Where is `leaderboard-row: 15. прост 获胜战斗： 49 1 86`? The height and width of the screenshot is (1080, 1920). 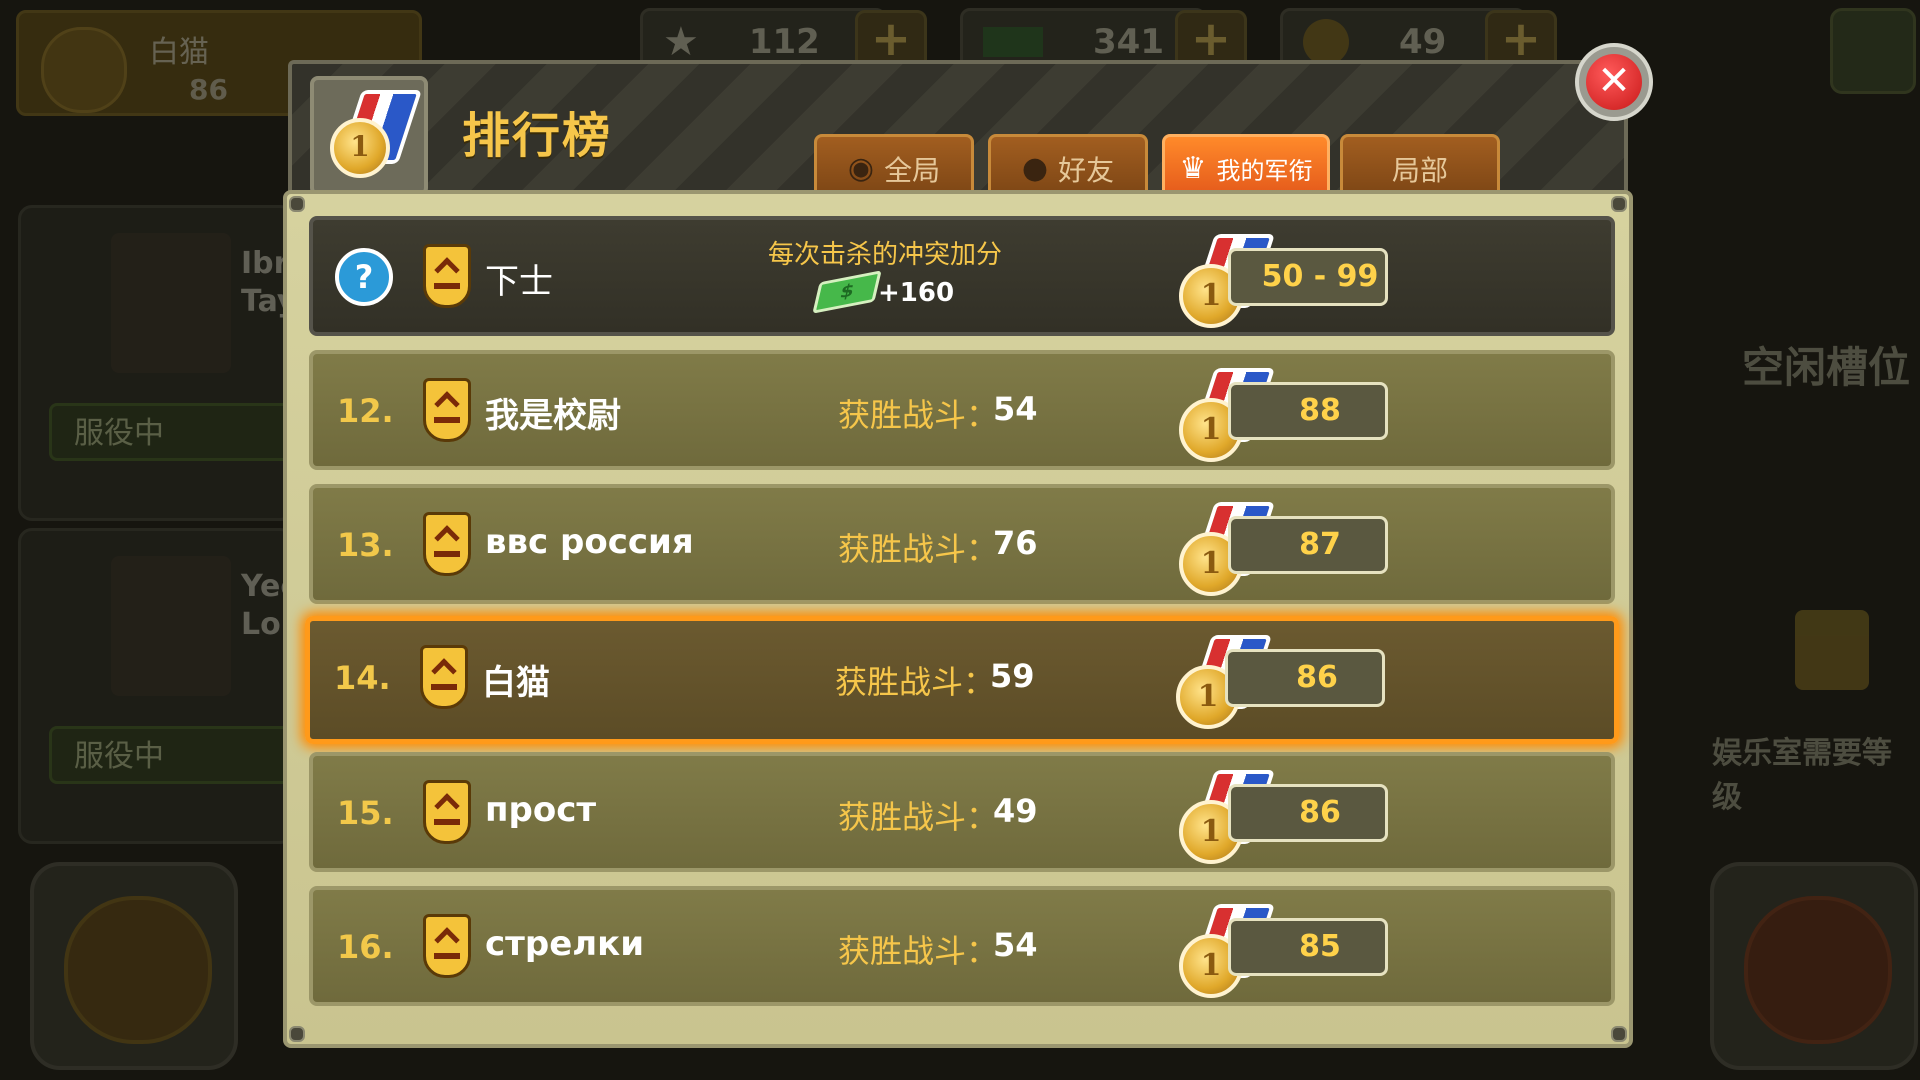 leaderboard-row: 15. прост 获胜战斗： 49 1 86 is located at coordinates (962, 812).